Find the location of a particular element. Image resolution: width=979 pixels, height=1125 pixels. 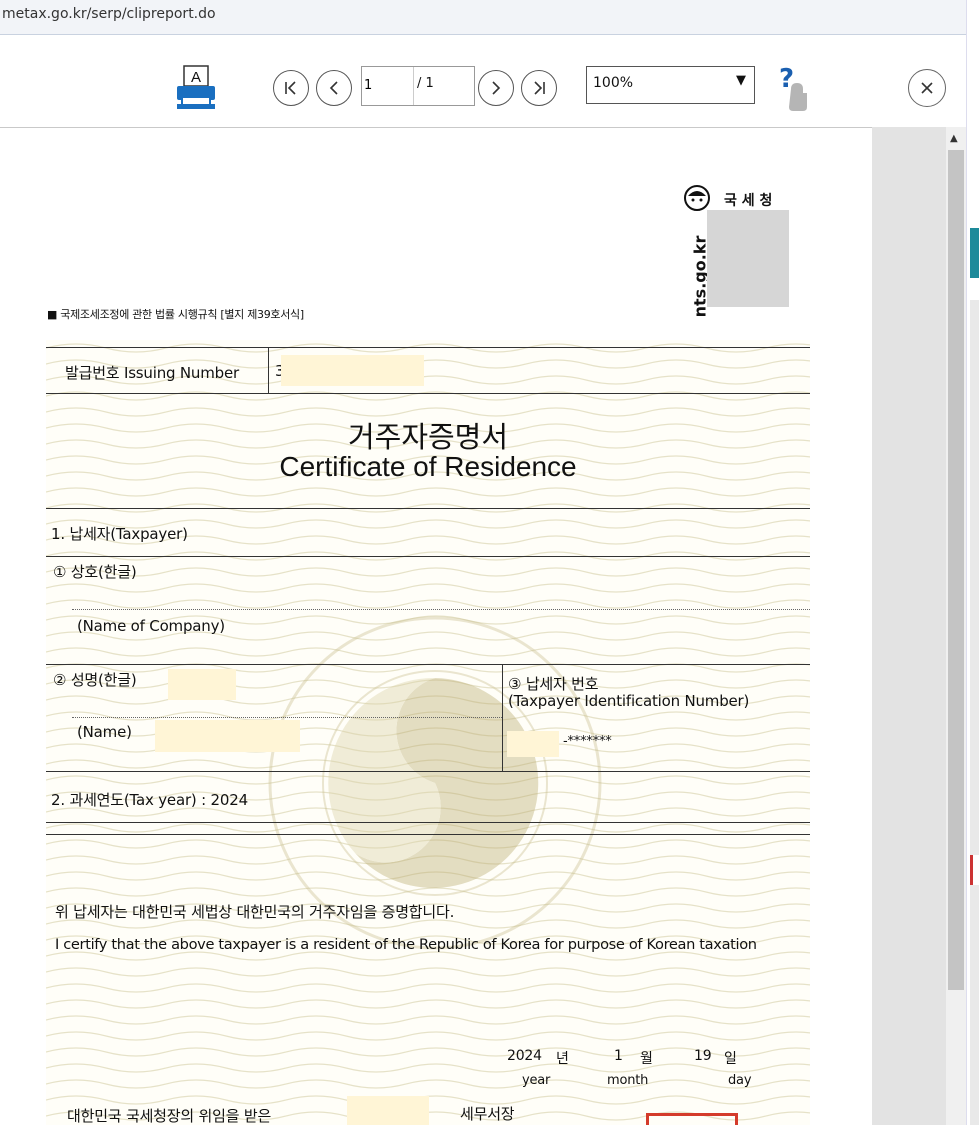

background-teal-strip is located at coordinates (974, 253).